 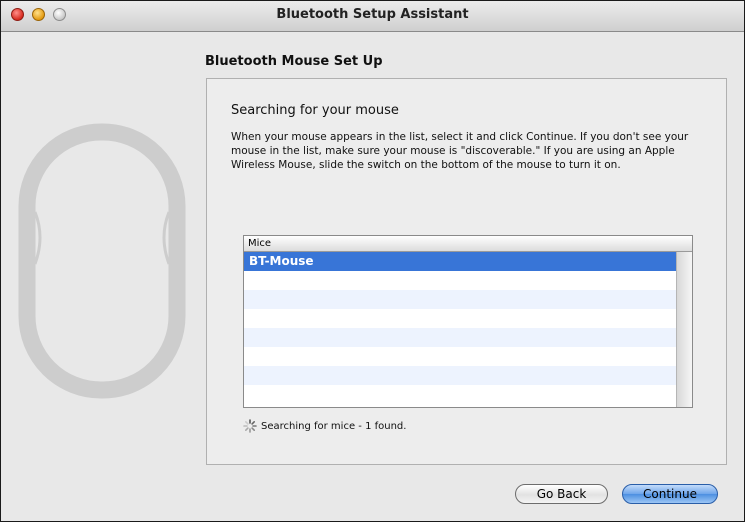 What do you see at coordinates (460, 261) in the screenshot?
I see `list-item: BT-Mouse` at bounding box center [460, 261].